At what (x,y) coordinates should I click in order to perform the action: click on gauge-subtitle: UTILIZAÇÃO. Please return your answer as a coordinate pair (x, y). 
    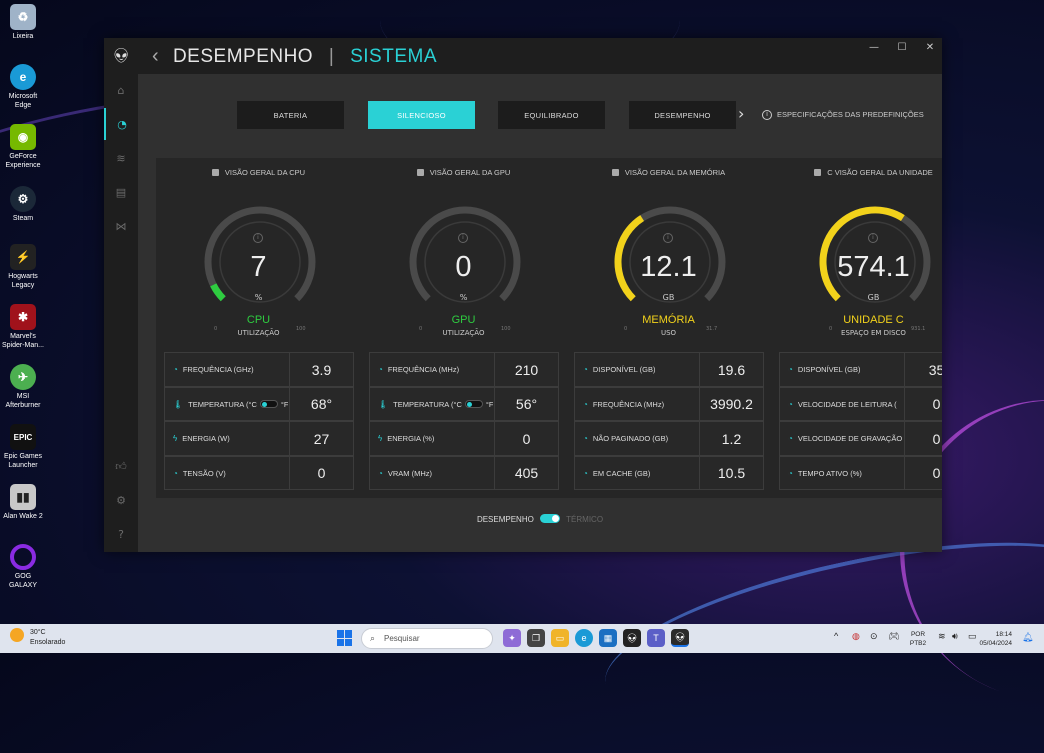
    Looking at the image, I should click on (258, 333).